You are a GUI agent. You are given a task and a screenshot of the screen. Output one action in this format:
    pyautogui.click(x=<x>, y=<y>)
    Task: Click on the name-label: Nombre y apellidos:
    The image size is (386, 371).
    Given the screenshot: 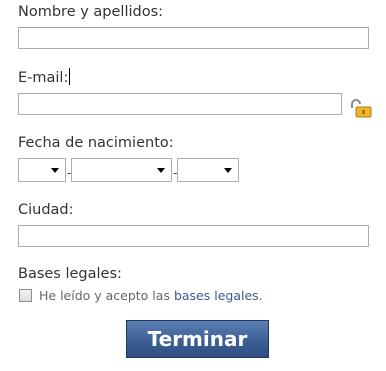 What is the action you would take?
    pyautogui.click(x=91, y=12)
    